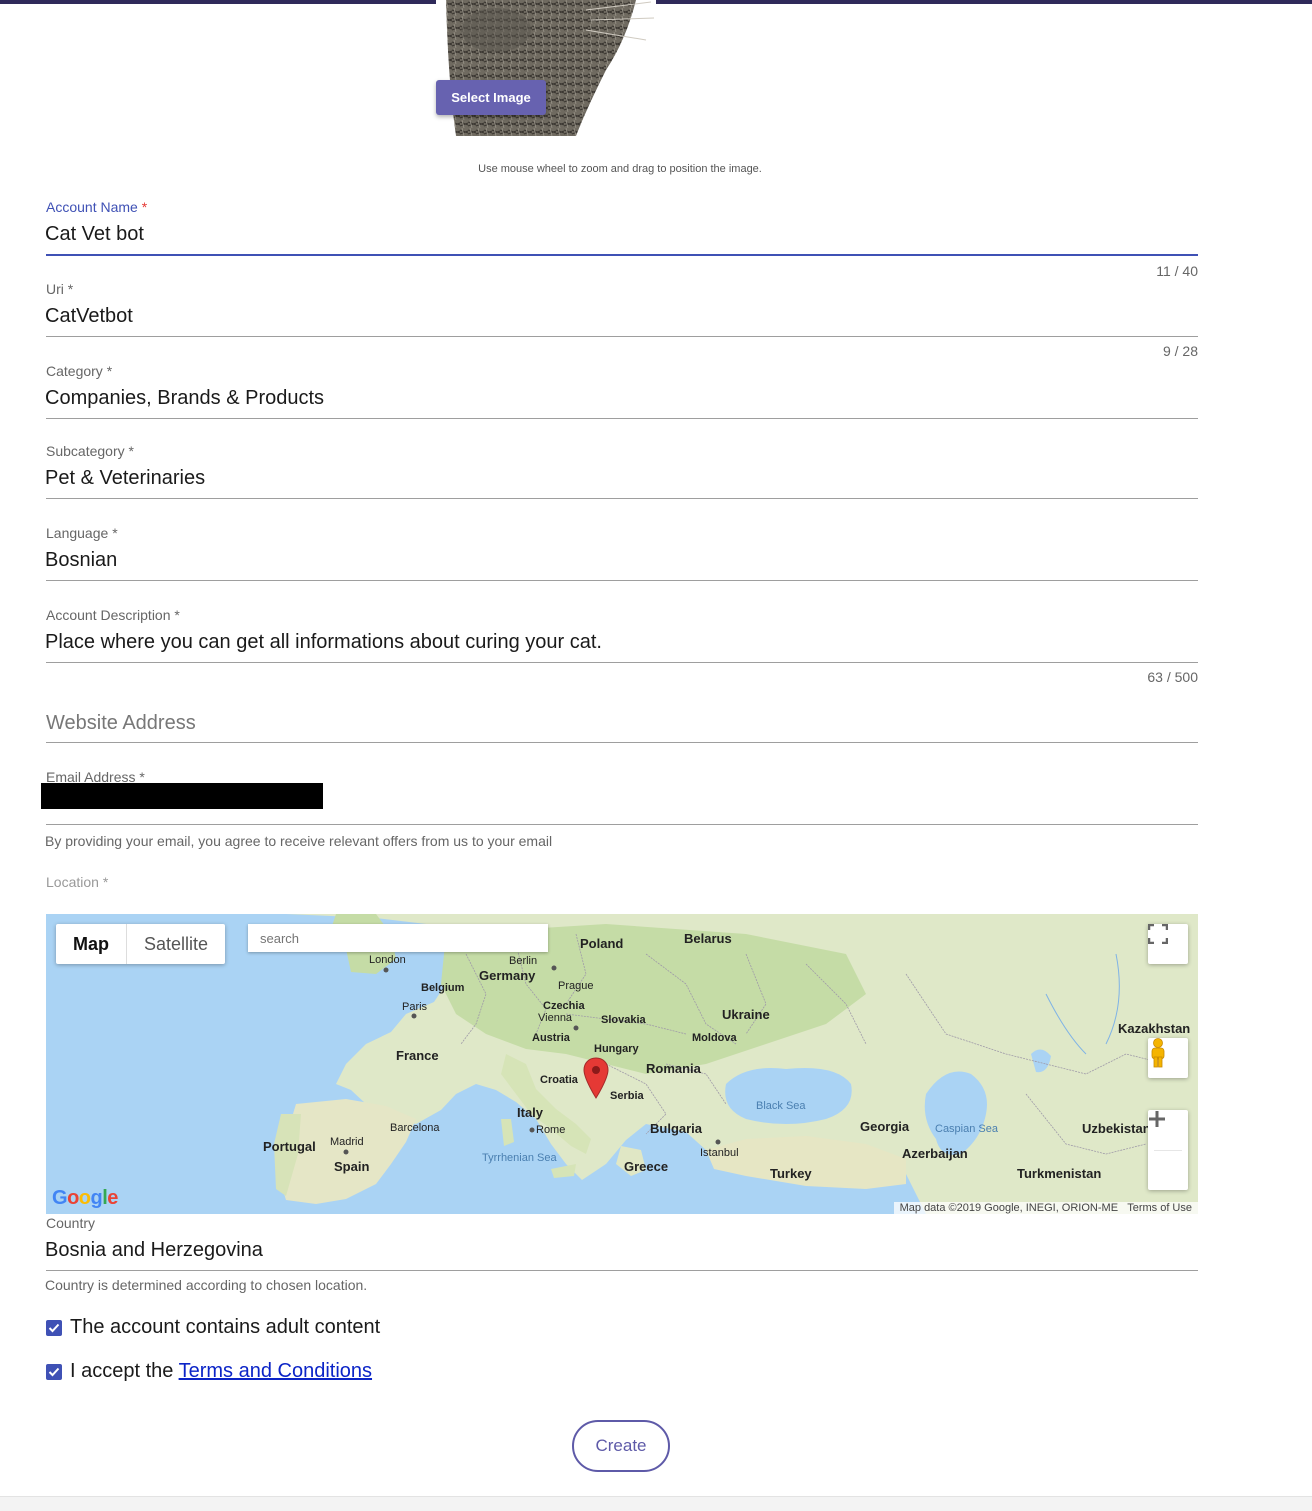 This screenshot has height=1511, width=1312. What do you see at coordinates (398, 938) in the screenshot?
I see `map-search-input` at bounding box center [398, 938].